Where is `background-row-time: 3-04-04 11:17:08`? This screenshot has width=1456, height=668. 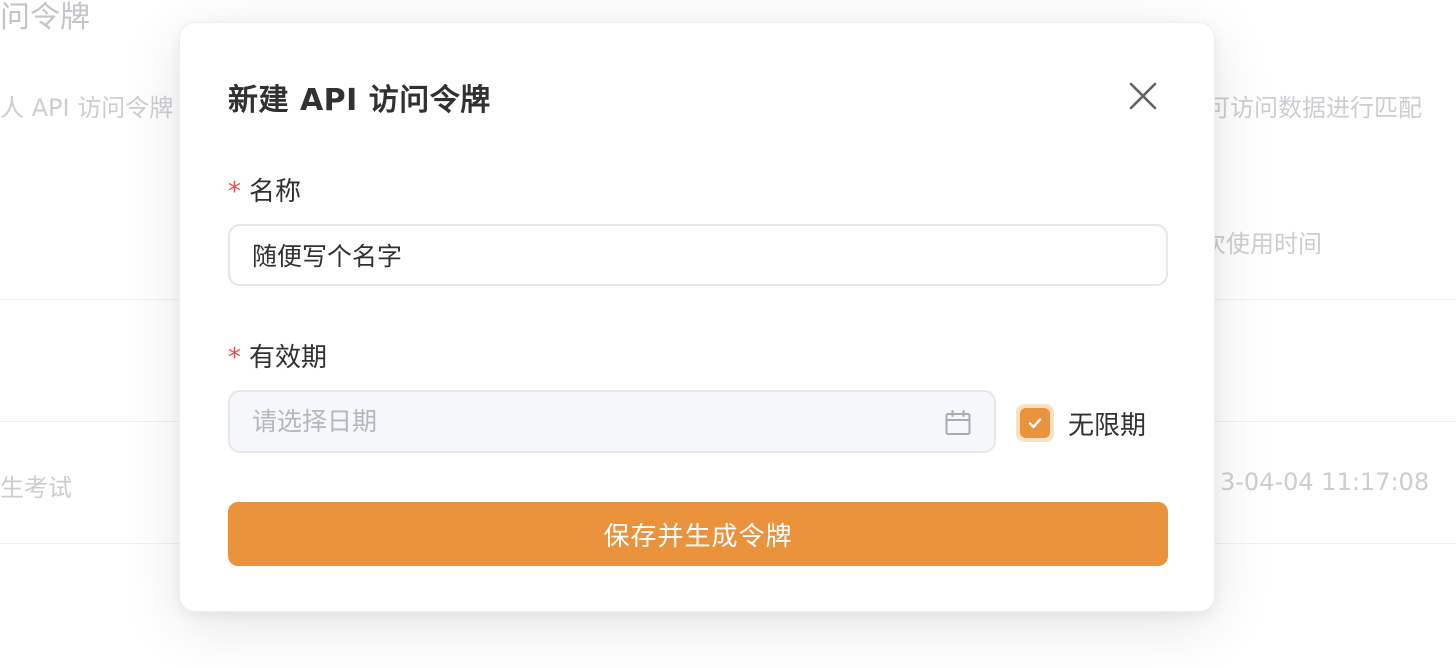
background-row-time: 3-04-04 11:17:08 is located at coordinates (1325, 482).